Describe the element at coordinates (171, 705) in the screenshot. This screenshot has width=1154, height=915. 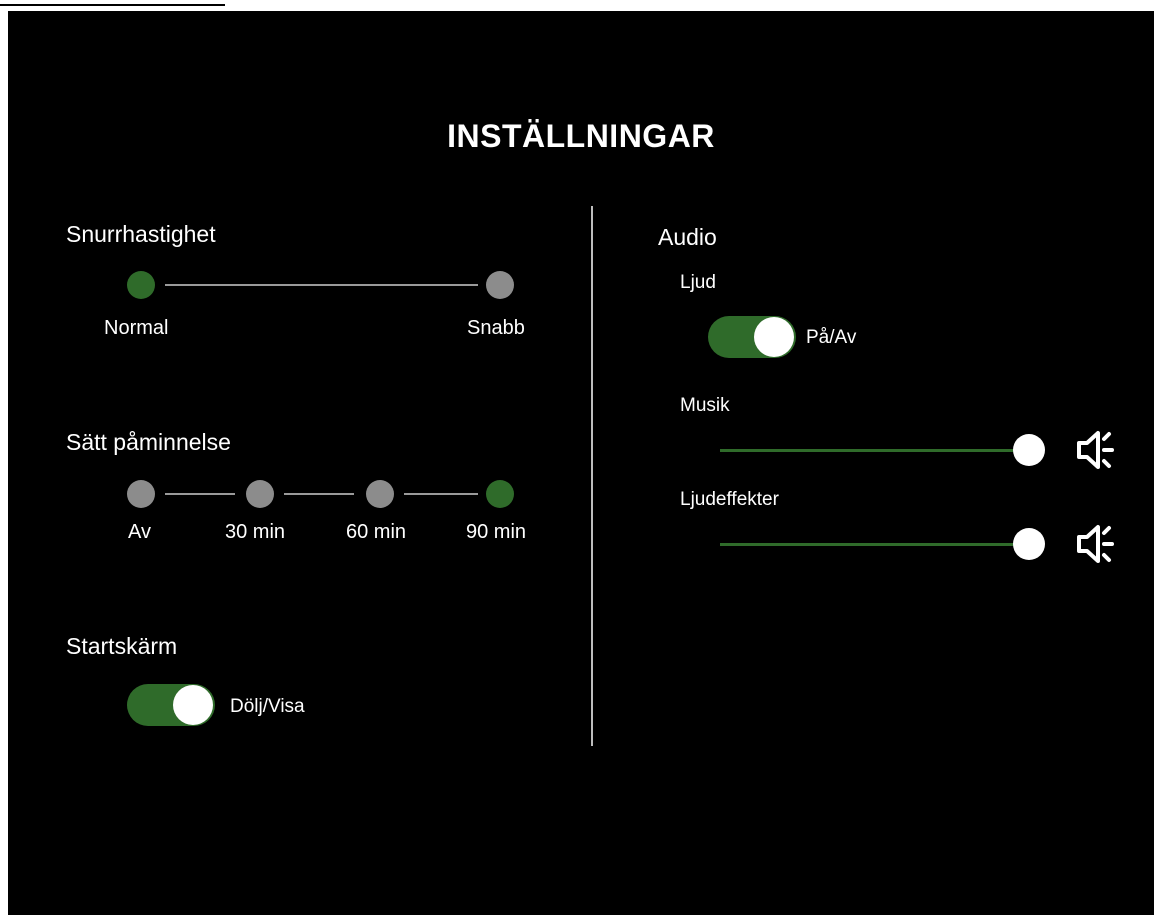
I see `start-screen-toggle` at that location.